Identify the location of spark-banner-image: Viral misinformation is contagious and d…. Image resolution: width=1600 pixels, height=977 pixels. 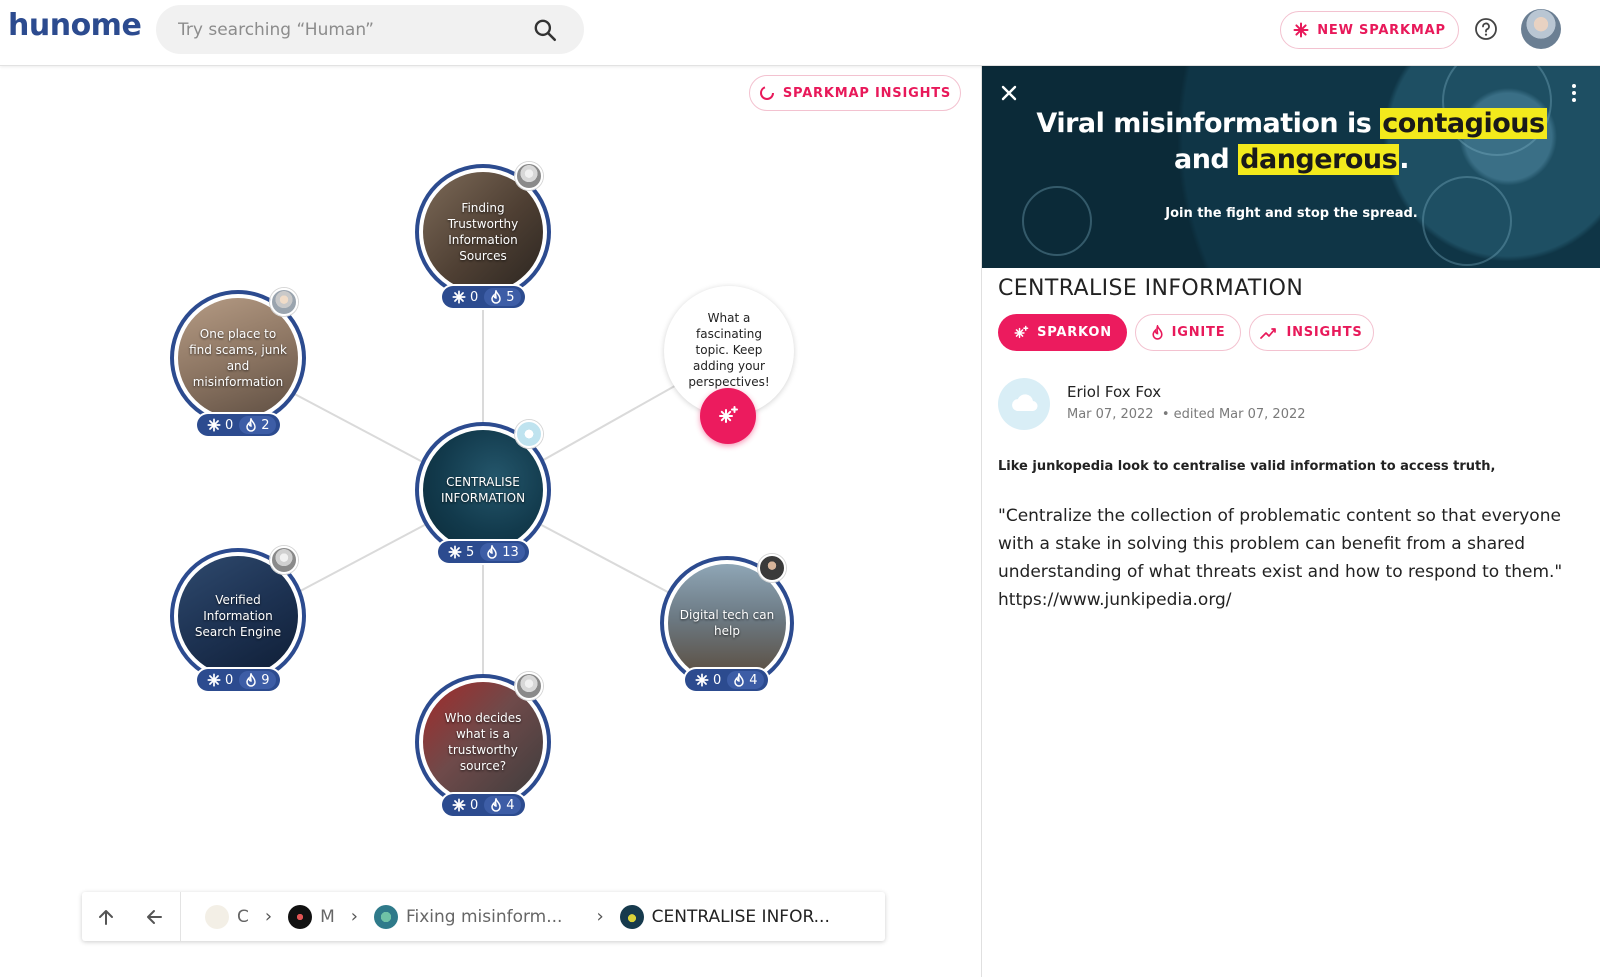
(1291, 167).